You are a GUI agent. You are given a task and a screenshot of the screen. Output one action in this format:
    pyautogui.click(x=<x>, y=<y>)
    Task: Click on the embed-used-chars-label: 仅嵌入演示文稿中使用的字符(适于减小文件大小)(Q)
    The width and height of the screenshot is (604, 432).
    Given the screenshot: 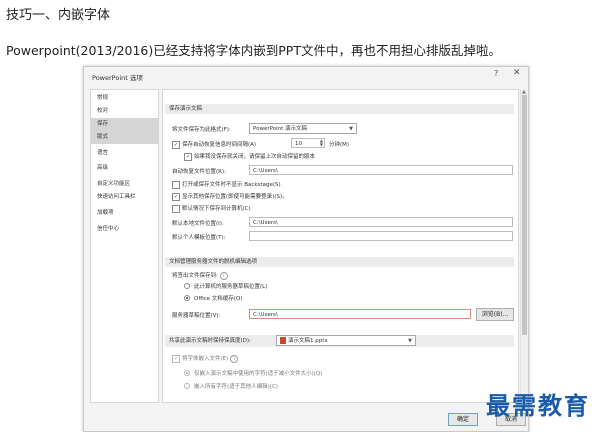 What is the action you would take?
    pyautogui.click(x=258, y=374)
    